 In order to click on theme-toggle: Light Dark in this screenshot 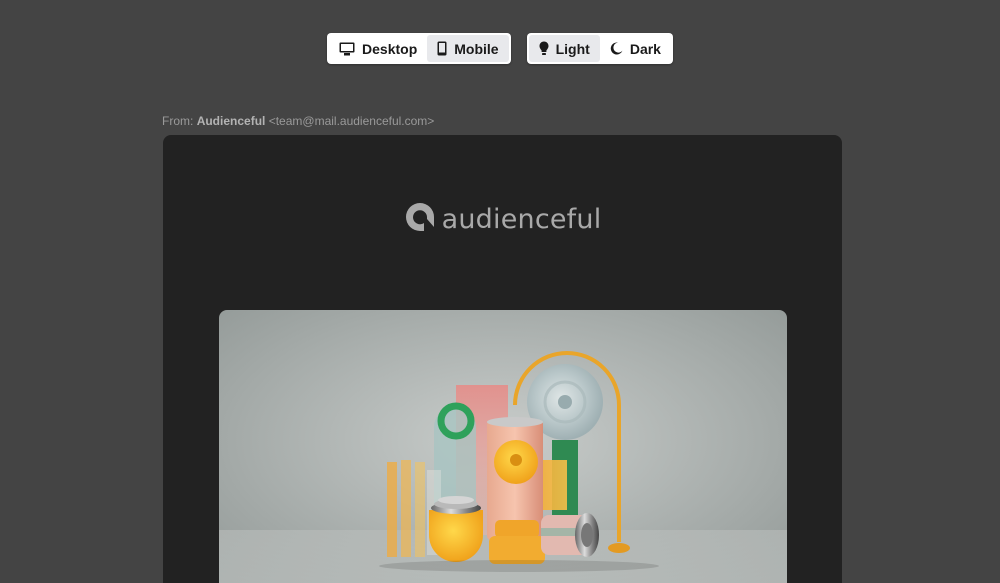, I will do `click(599, 48)`.